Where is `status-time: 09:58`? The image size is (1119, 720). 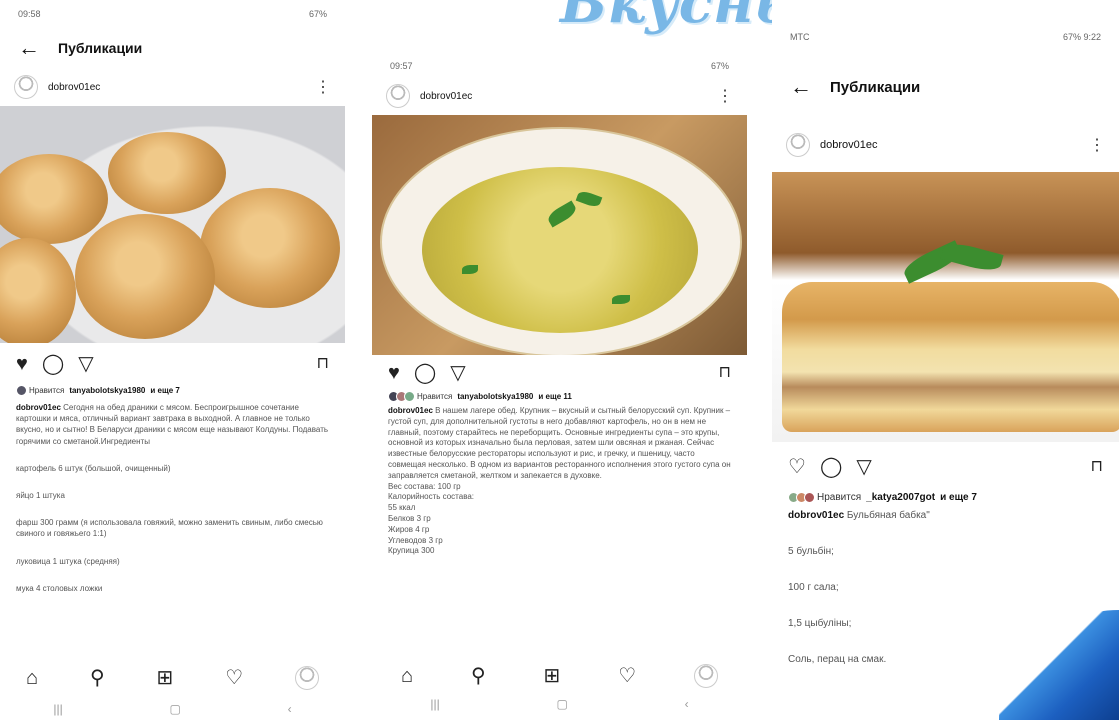
status-time: 09:58 is located at coordinates (29, 14).